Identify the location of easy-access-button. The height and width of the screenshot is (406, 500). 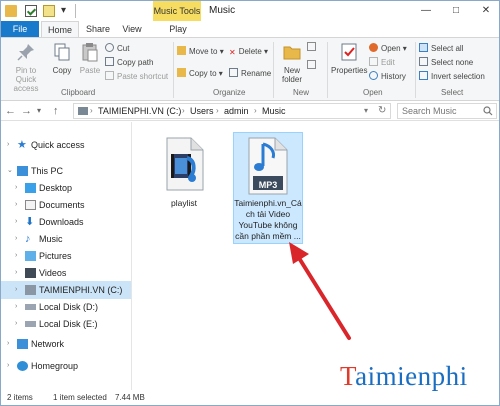
(313, 66).